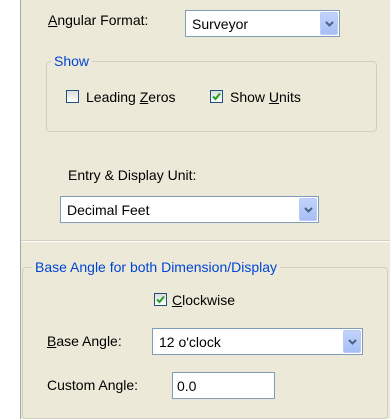  Describe the element at coordinates (262, 23) in the screenshot. I see `angular-format-dropdown: Surveyor` at that location.